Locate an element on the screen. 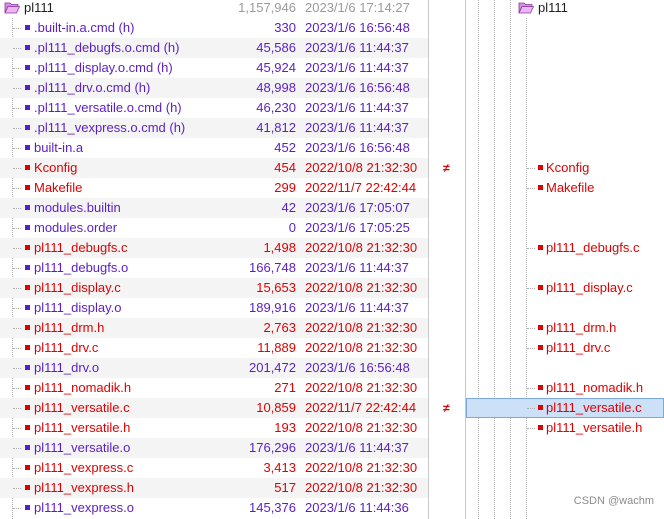 The image size is (664, 519). file-size: 330 is located at coordinates (285, 27).